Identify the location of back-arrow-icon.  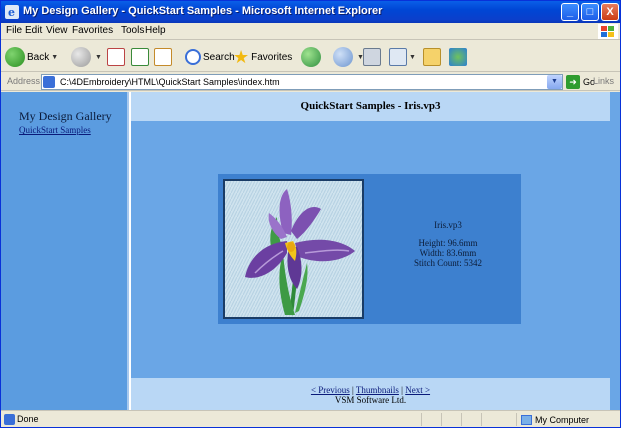
(15, 57).